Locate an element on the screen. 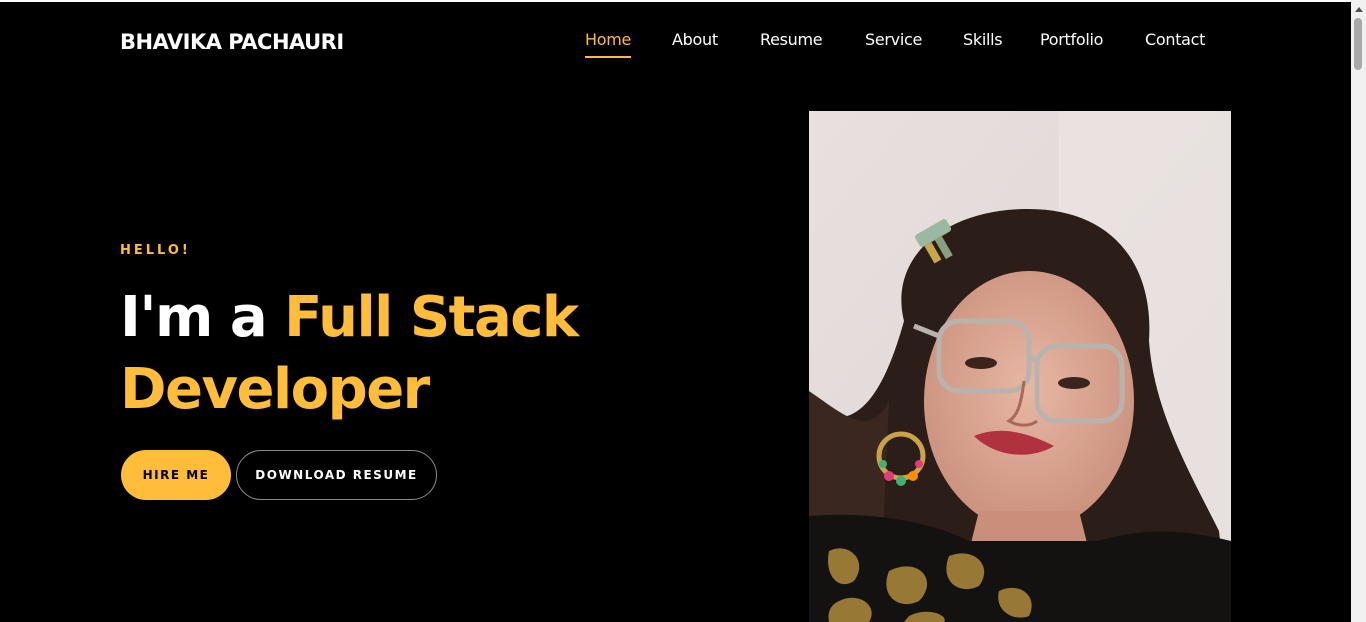 The image size is (1366, 622). nav-item-home: Home is located at coordinates (608, 44).